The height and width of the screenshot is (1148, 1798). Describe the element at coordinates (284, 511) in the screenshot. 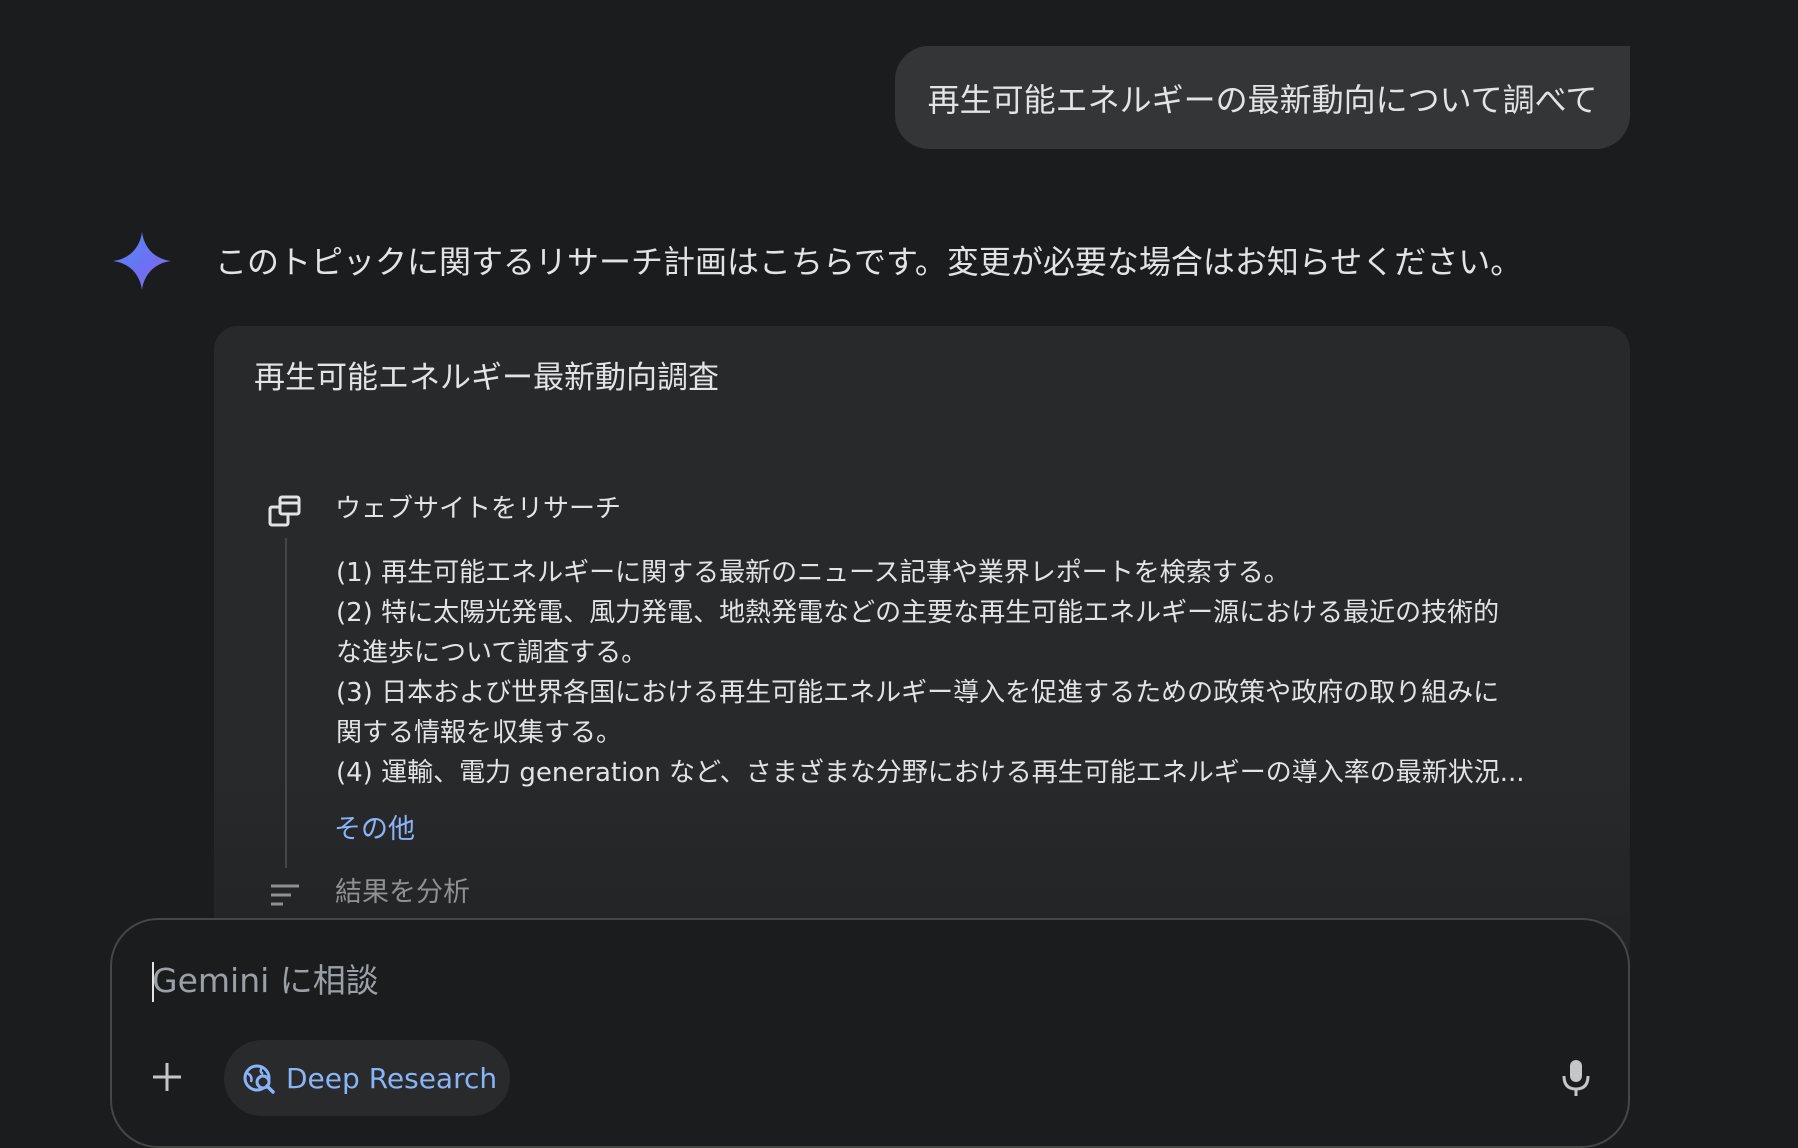

I see `browse-web-icon` at that location.